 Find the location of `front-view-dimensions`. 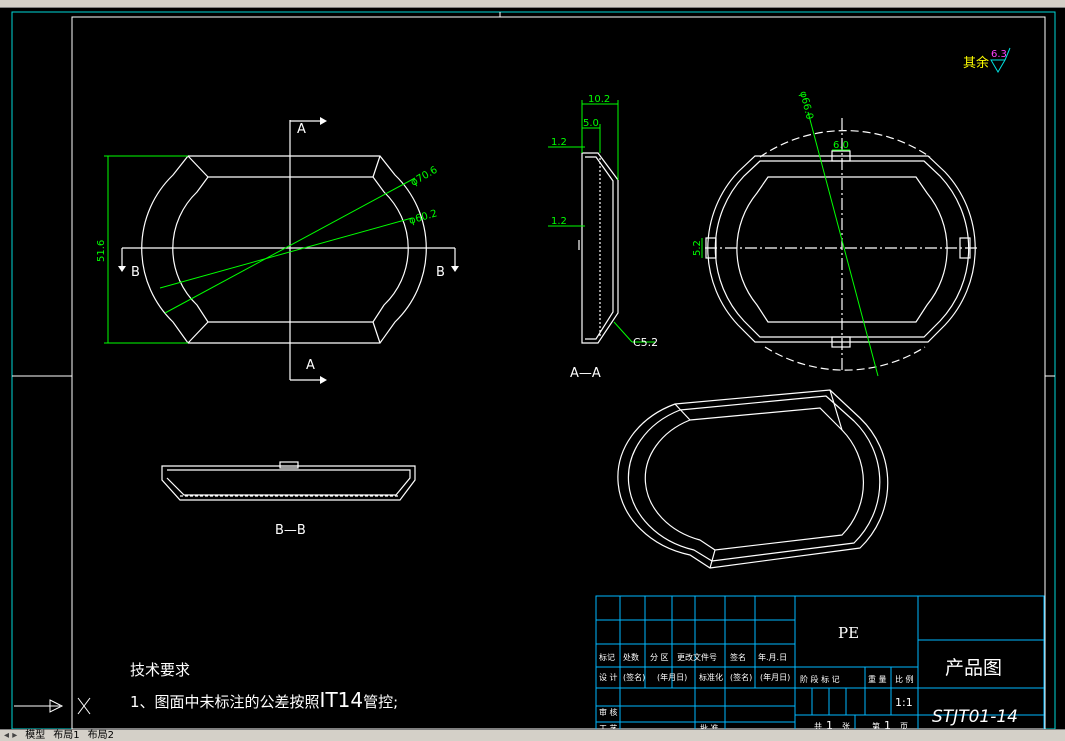

front-view-dimensions is located at coordinates (260, 249).